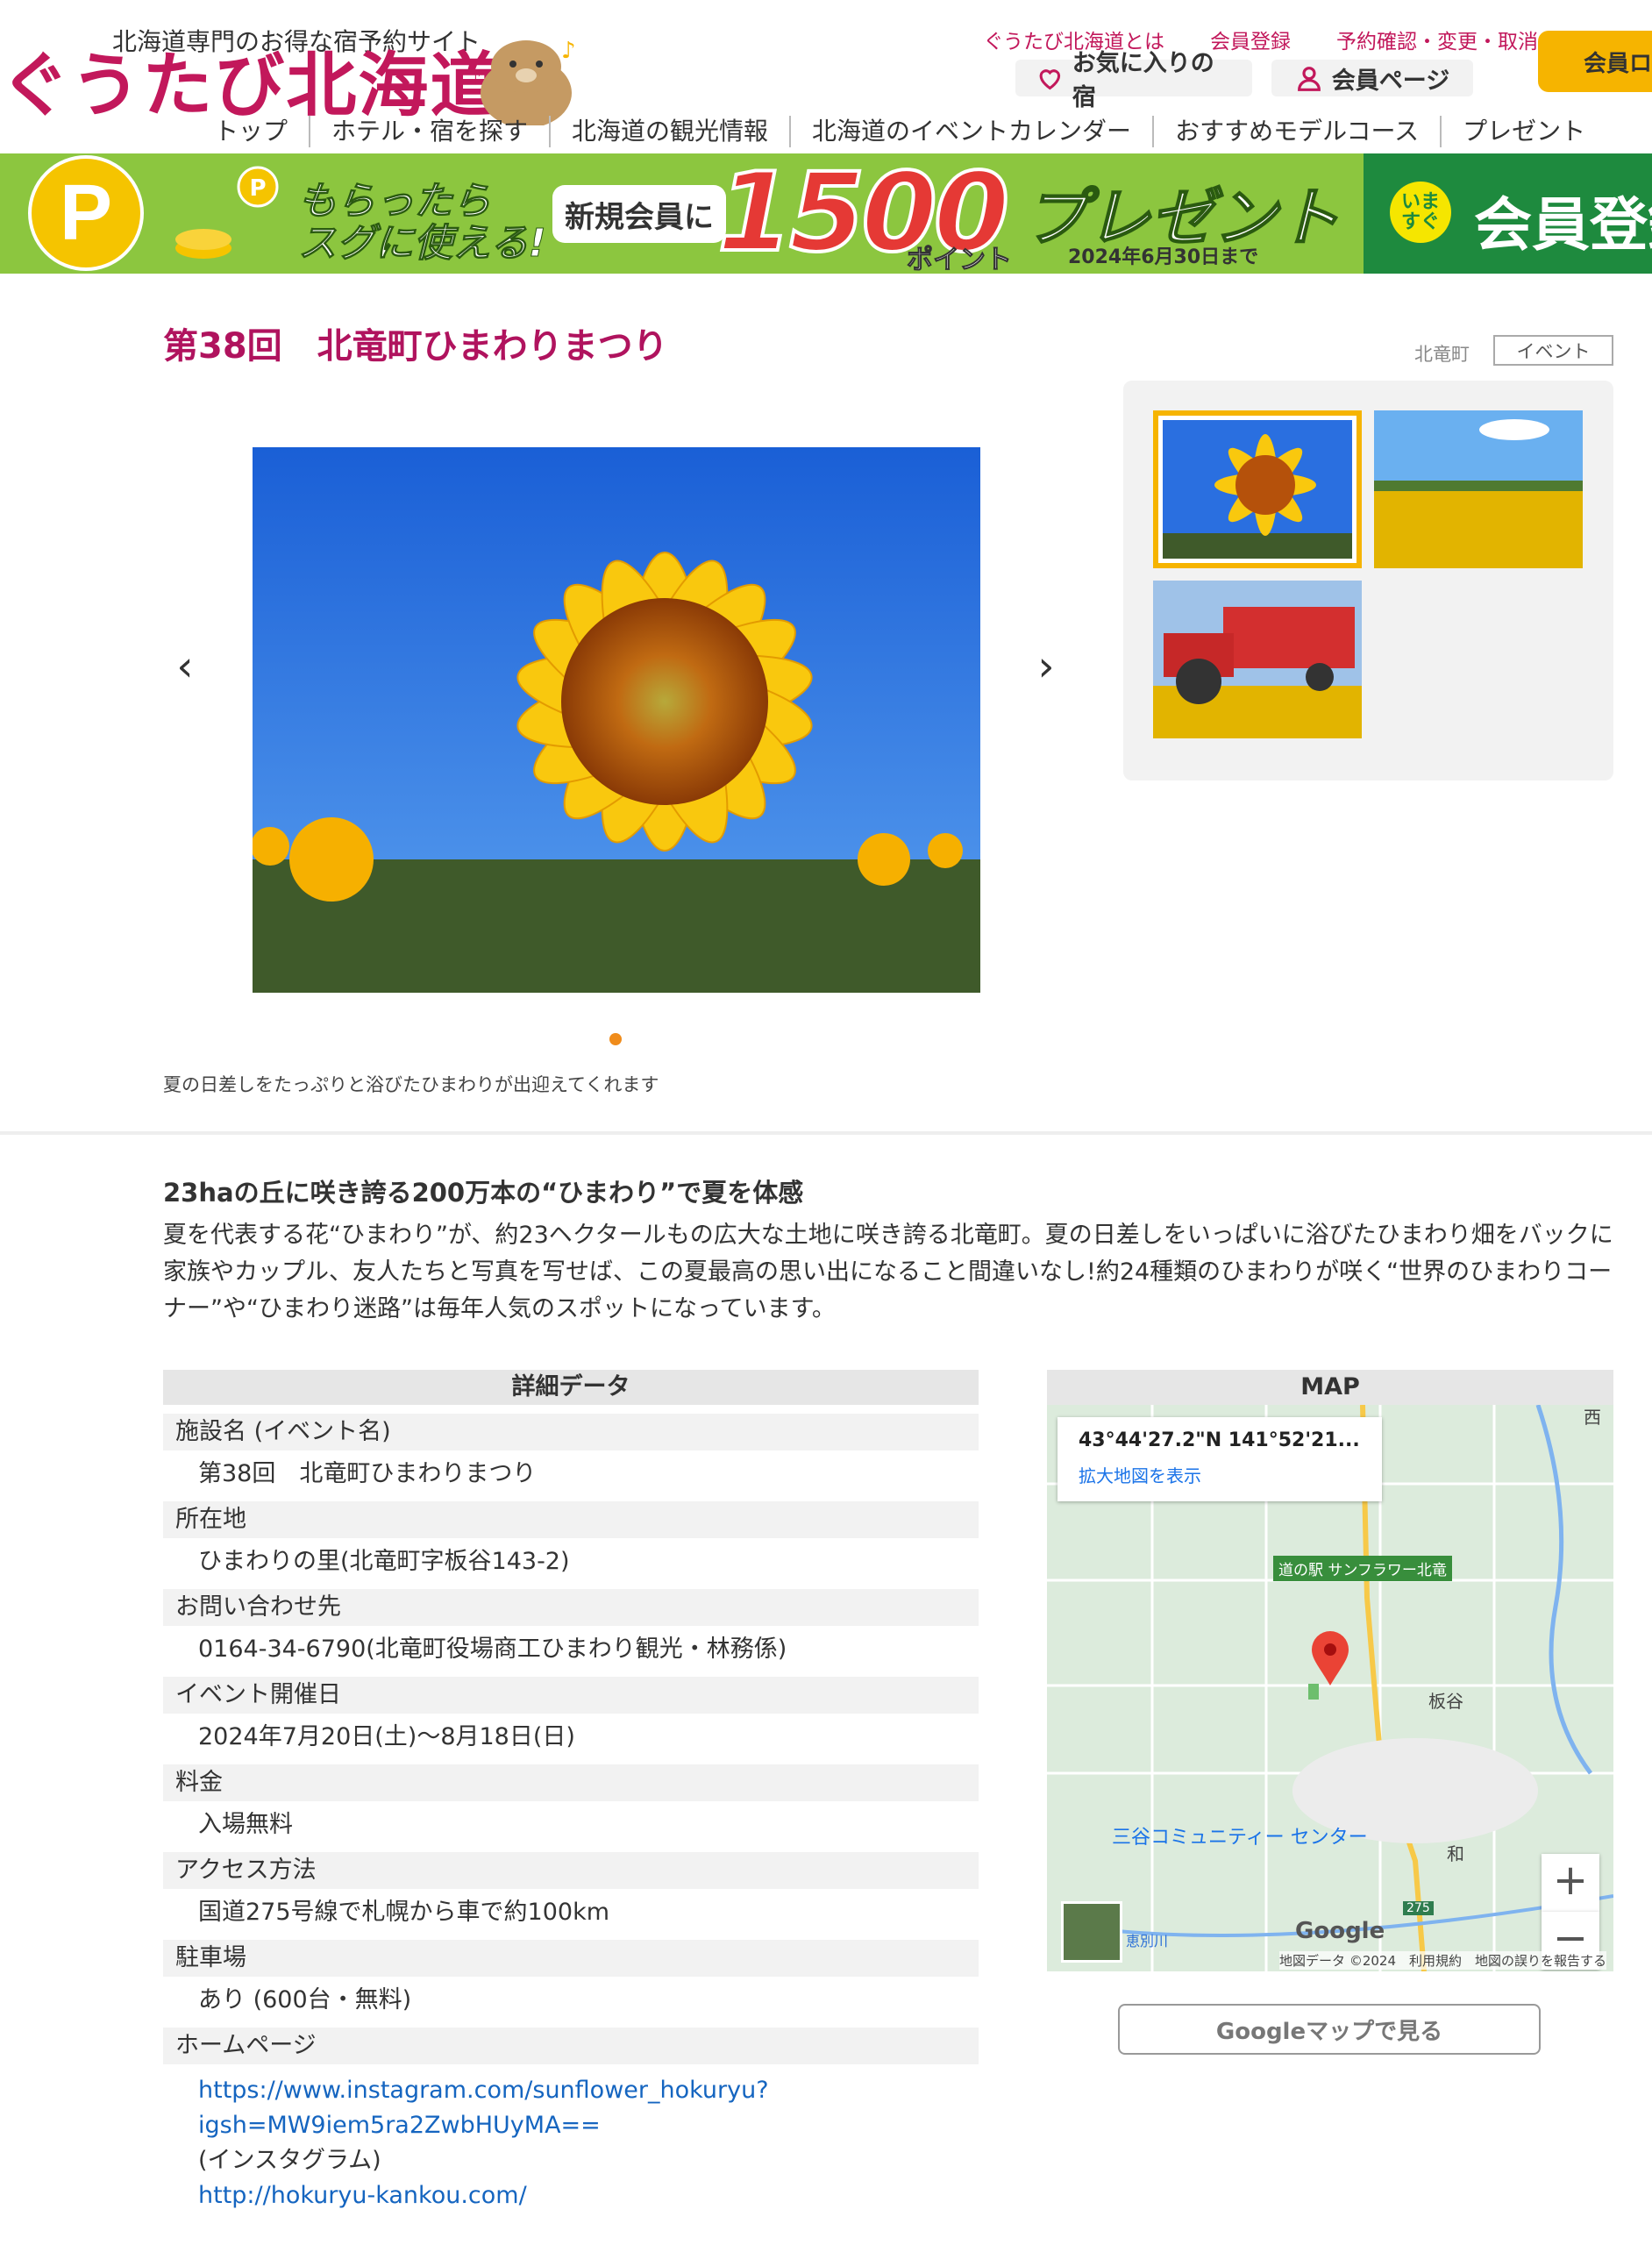  I want to click on map-info-card: 43°44'27.2"N 141°52'21... 拡大地図を表示, so click(1219, 1459).